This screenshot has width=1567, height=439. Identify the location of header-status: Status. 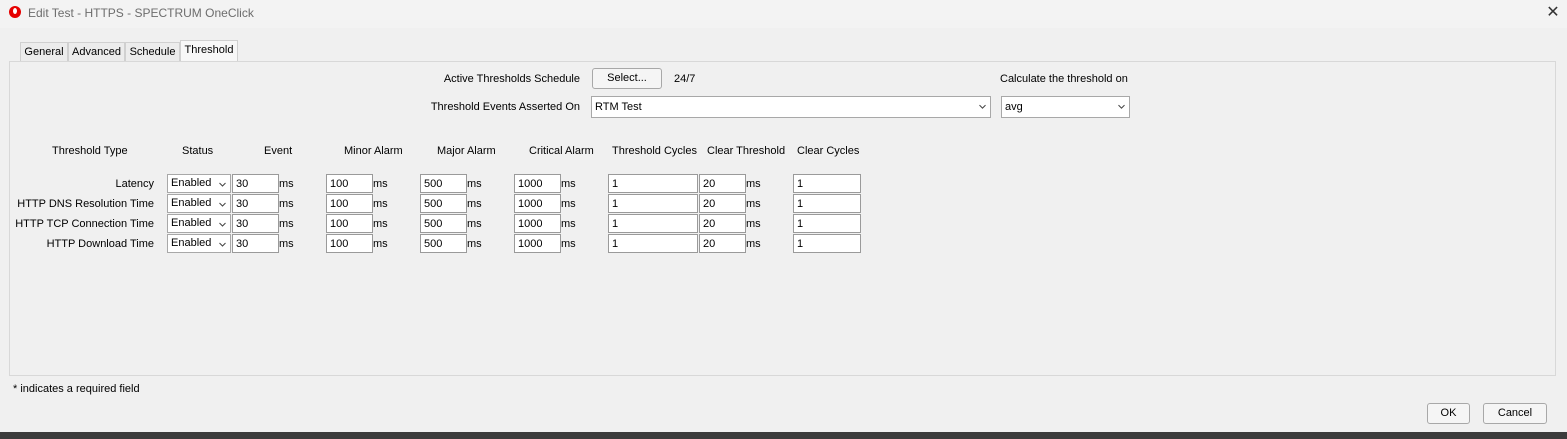
(198, 151).